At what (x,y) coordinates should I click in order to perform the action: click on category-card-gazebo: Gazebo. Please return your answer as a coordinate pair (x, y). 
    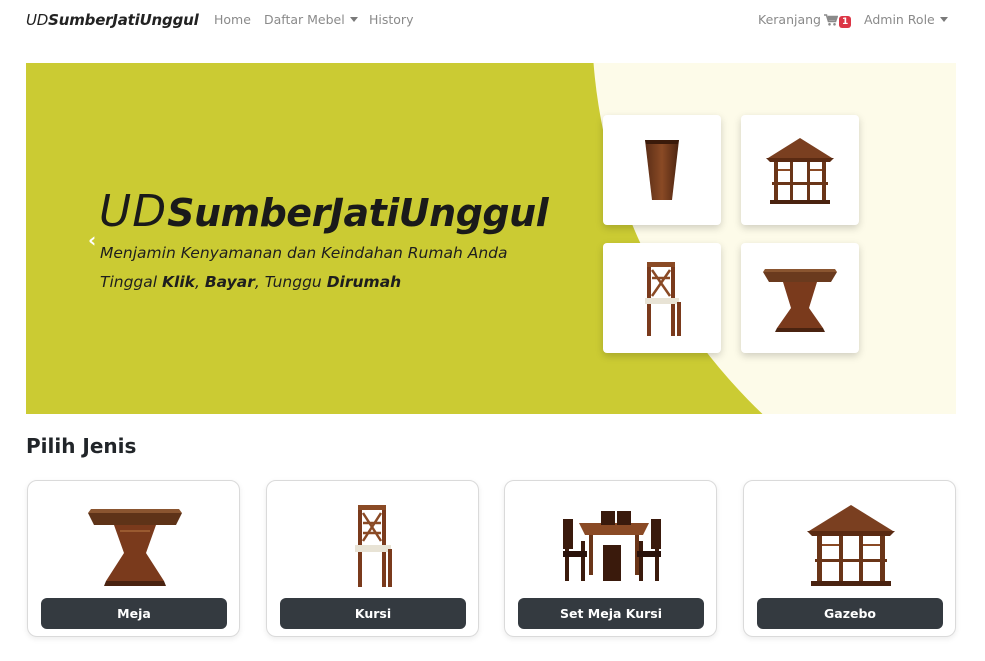
    Looking at the image, I should click on (849, 558).